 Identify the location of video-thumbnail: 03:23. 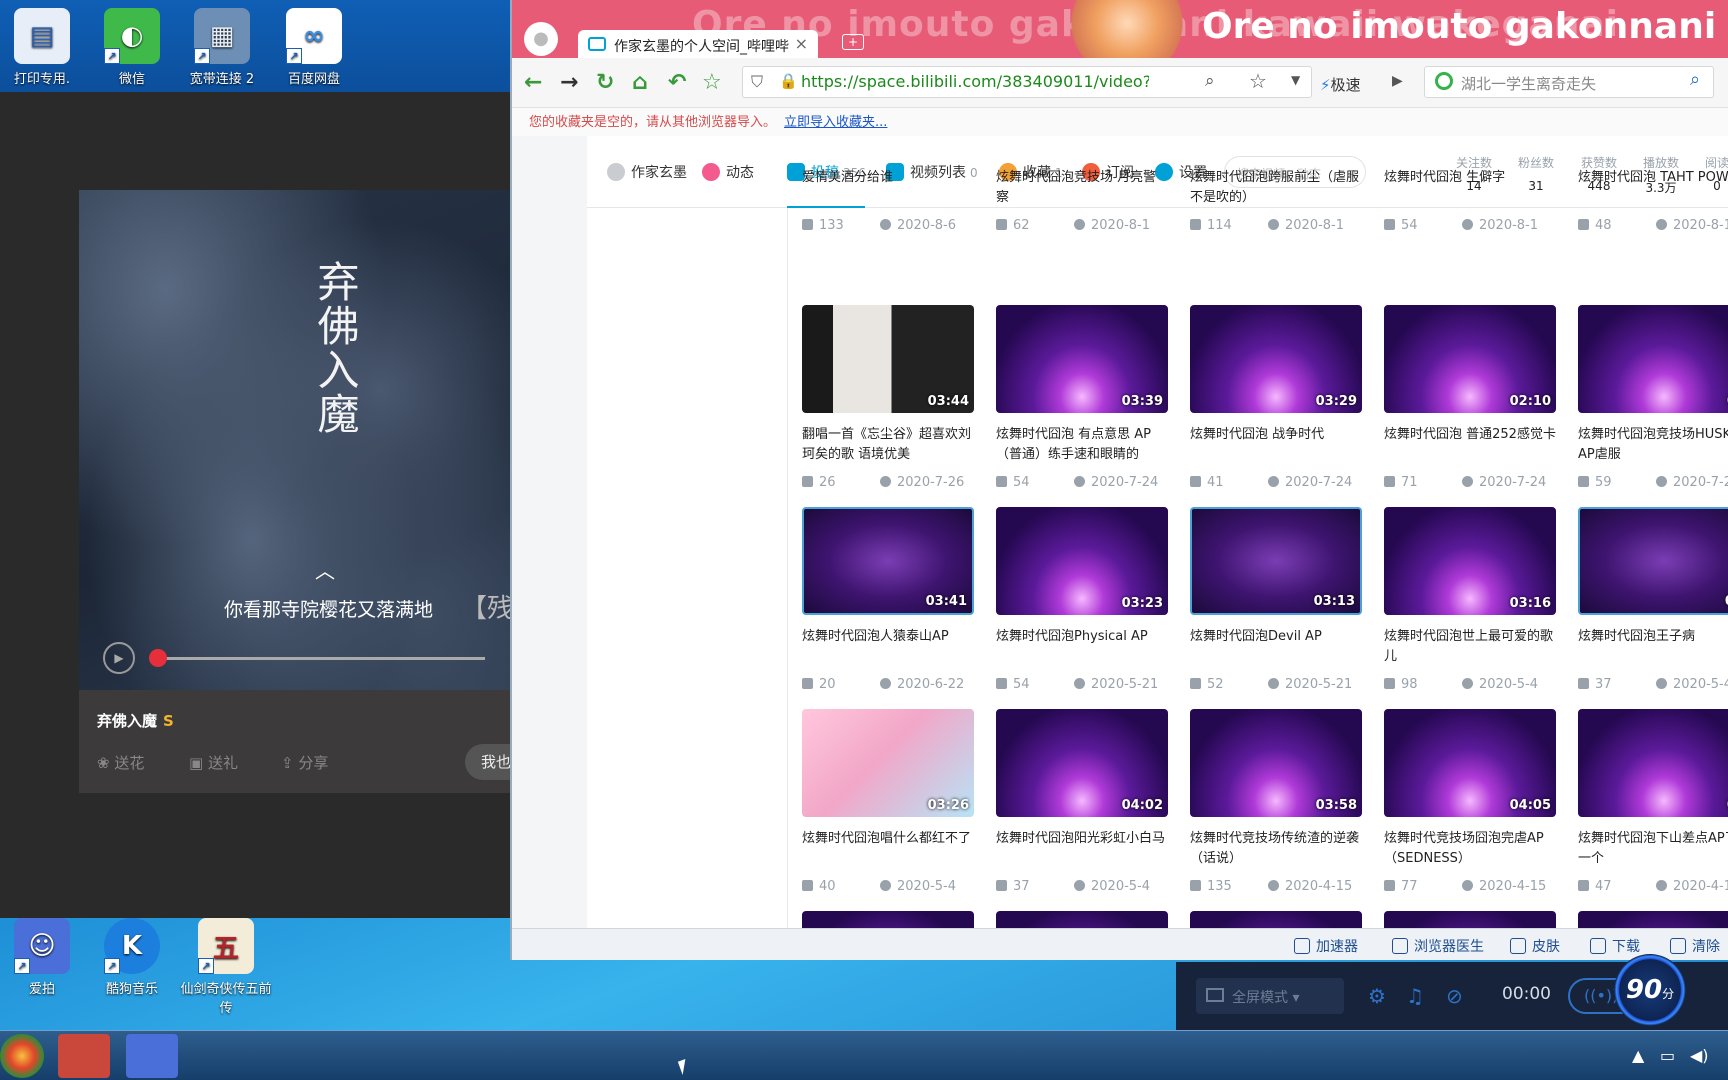
(1082, 561).